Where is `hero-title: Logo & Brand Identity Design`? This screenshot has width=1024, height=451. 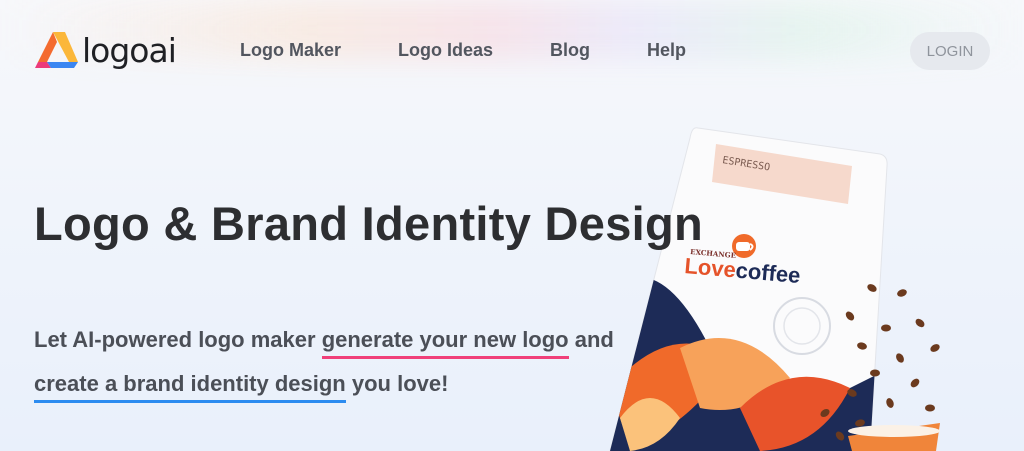 hero-title: Logo & Brand Identity Design is located at coordinates (369, 223).